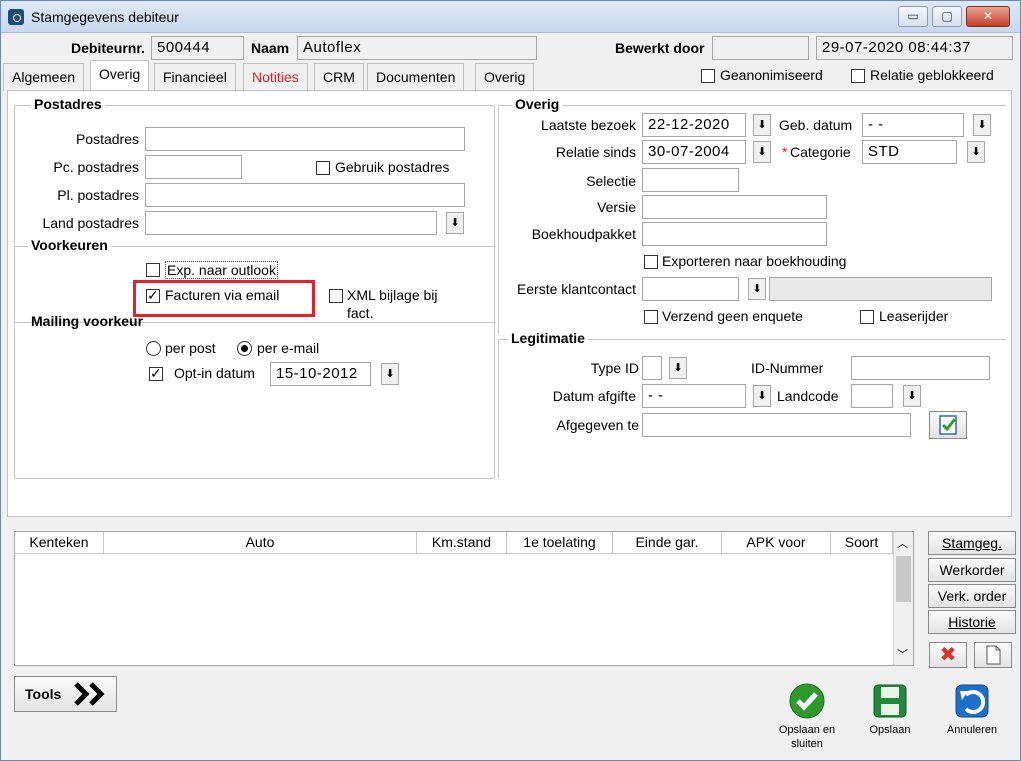 This screenshot has height=761, width=1021. Describe the element at coordinates (120, 75) in the screenshot. I see `tab-overig-active: Overig` at that location.